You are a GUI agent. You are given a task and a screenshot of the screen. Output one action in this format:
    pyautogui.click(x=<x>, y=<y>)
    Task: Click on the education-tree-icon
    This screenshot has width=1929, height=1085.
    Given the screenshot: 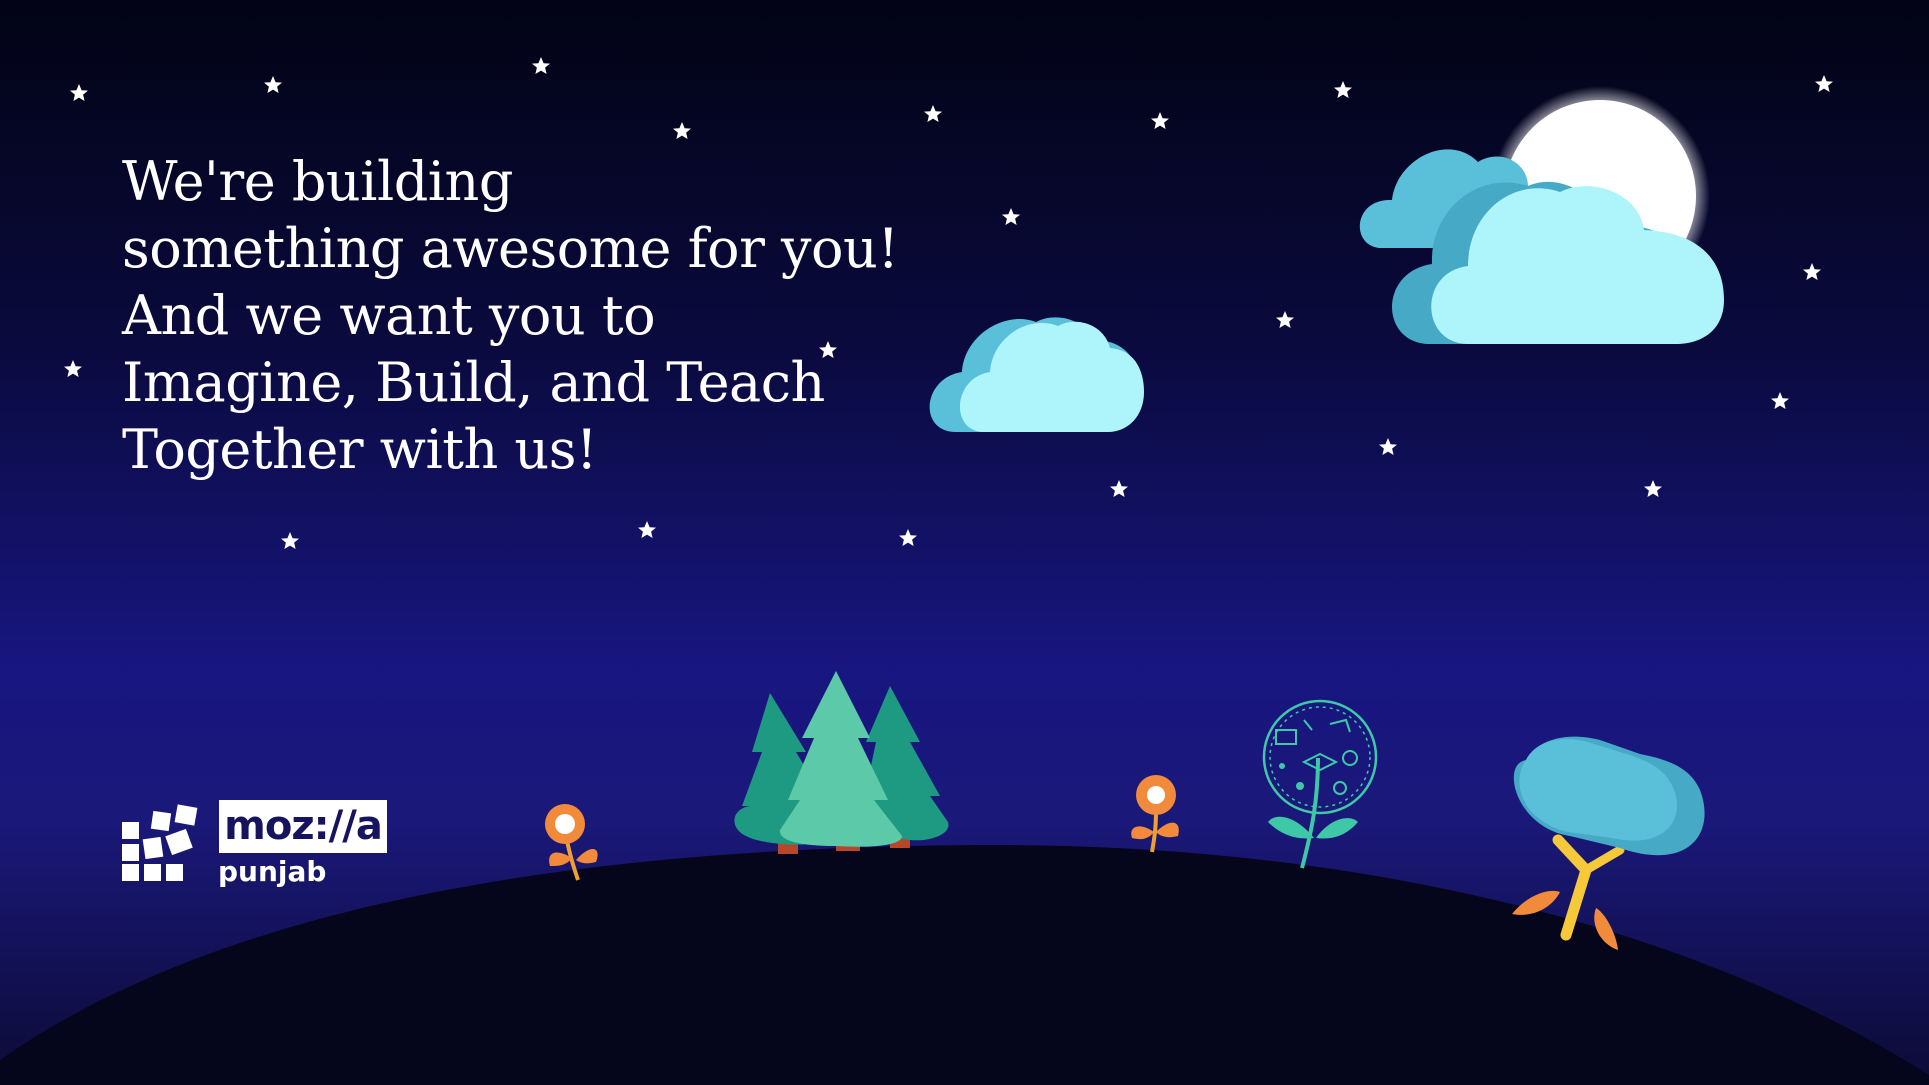 What is the action you would take?
    pyautogui.click(x=1320, y=784)
    